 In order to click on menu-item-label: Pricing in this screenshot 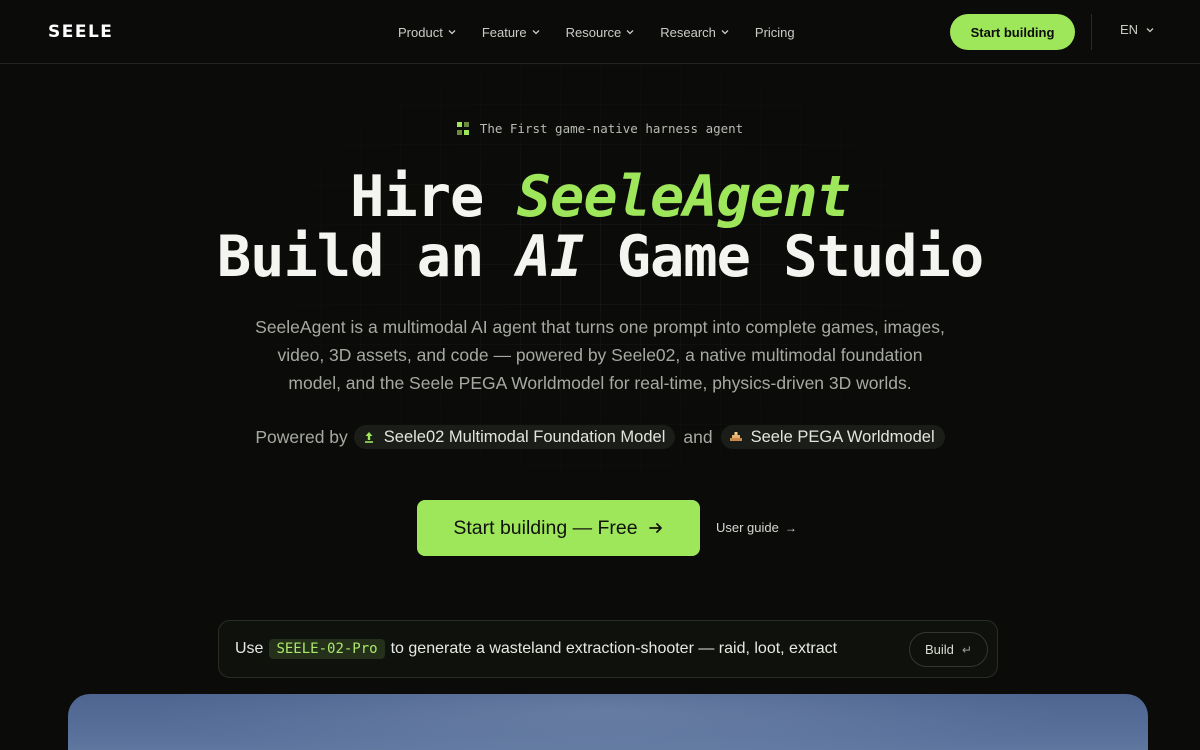, I will do `click(774, 32)`.